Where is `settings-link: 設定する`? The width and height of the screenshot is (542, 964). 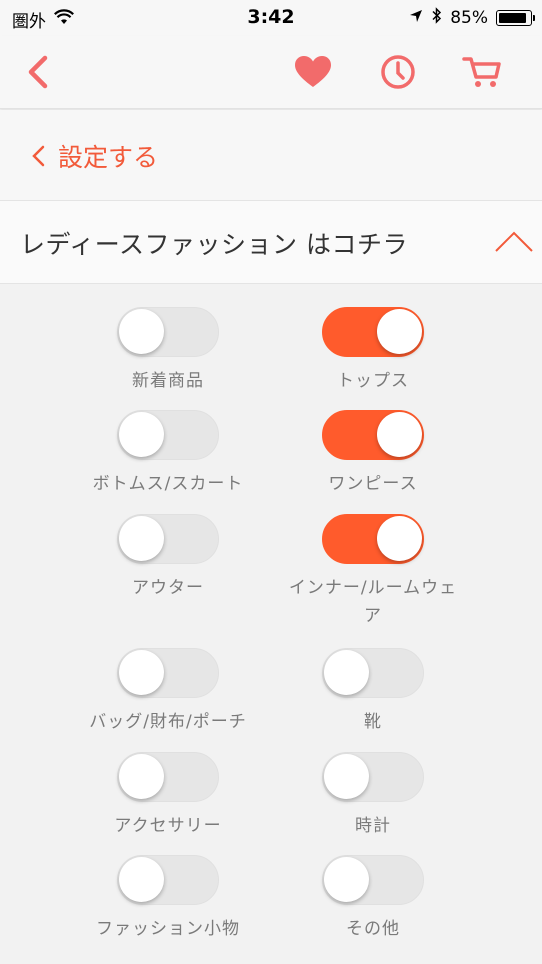
settings-link: 設定する is located at coordinates (94, 156).